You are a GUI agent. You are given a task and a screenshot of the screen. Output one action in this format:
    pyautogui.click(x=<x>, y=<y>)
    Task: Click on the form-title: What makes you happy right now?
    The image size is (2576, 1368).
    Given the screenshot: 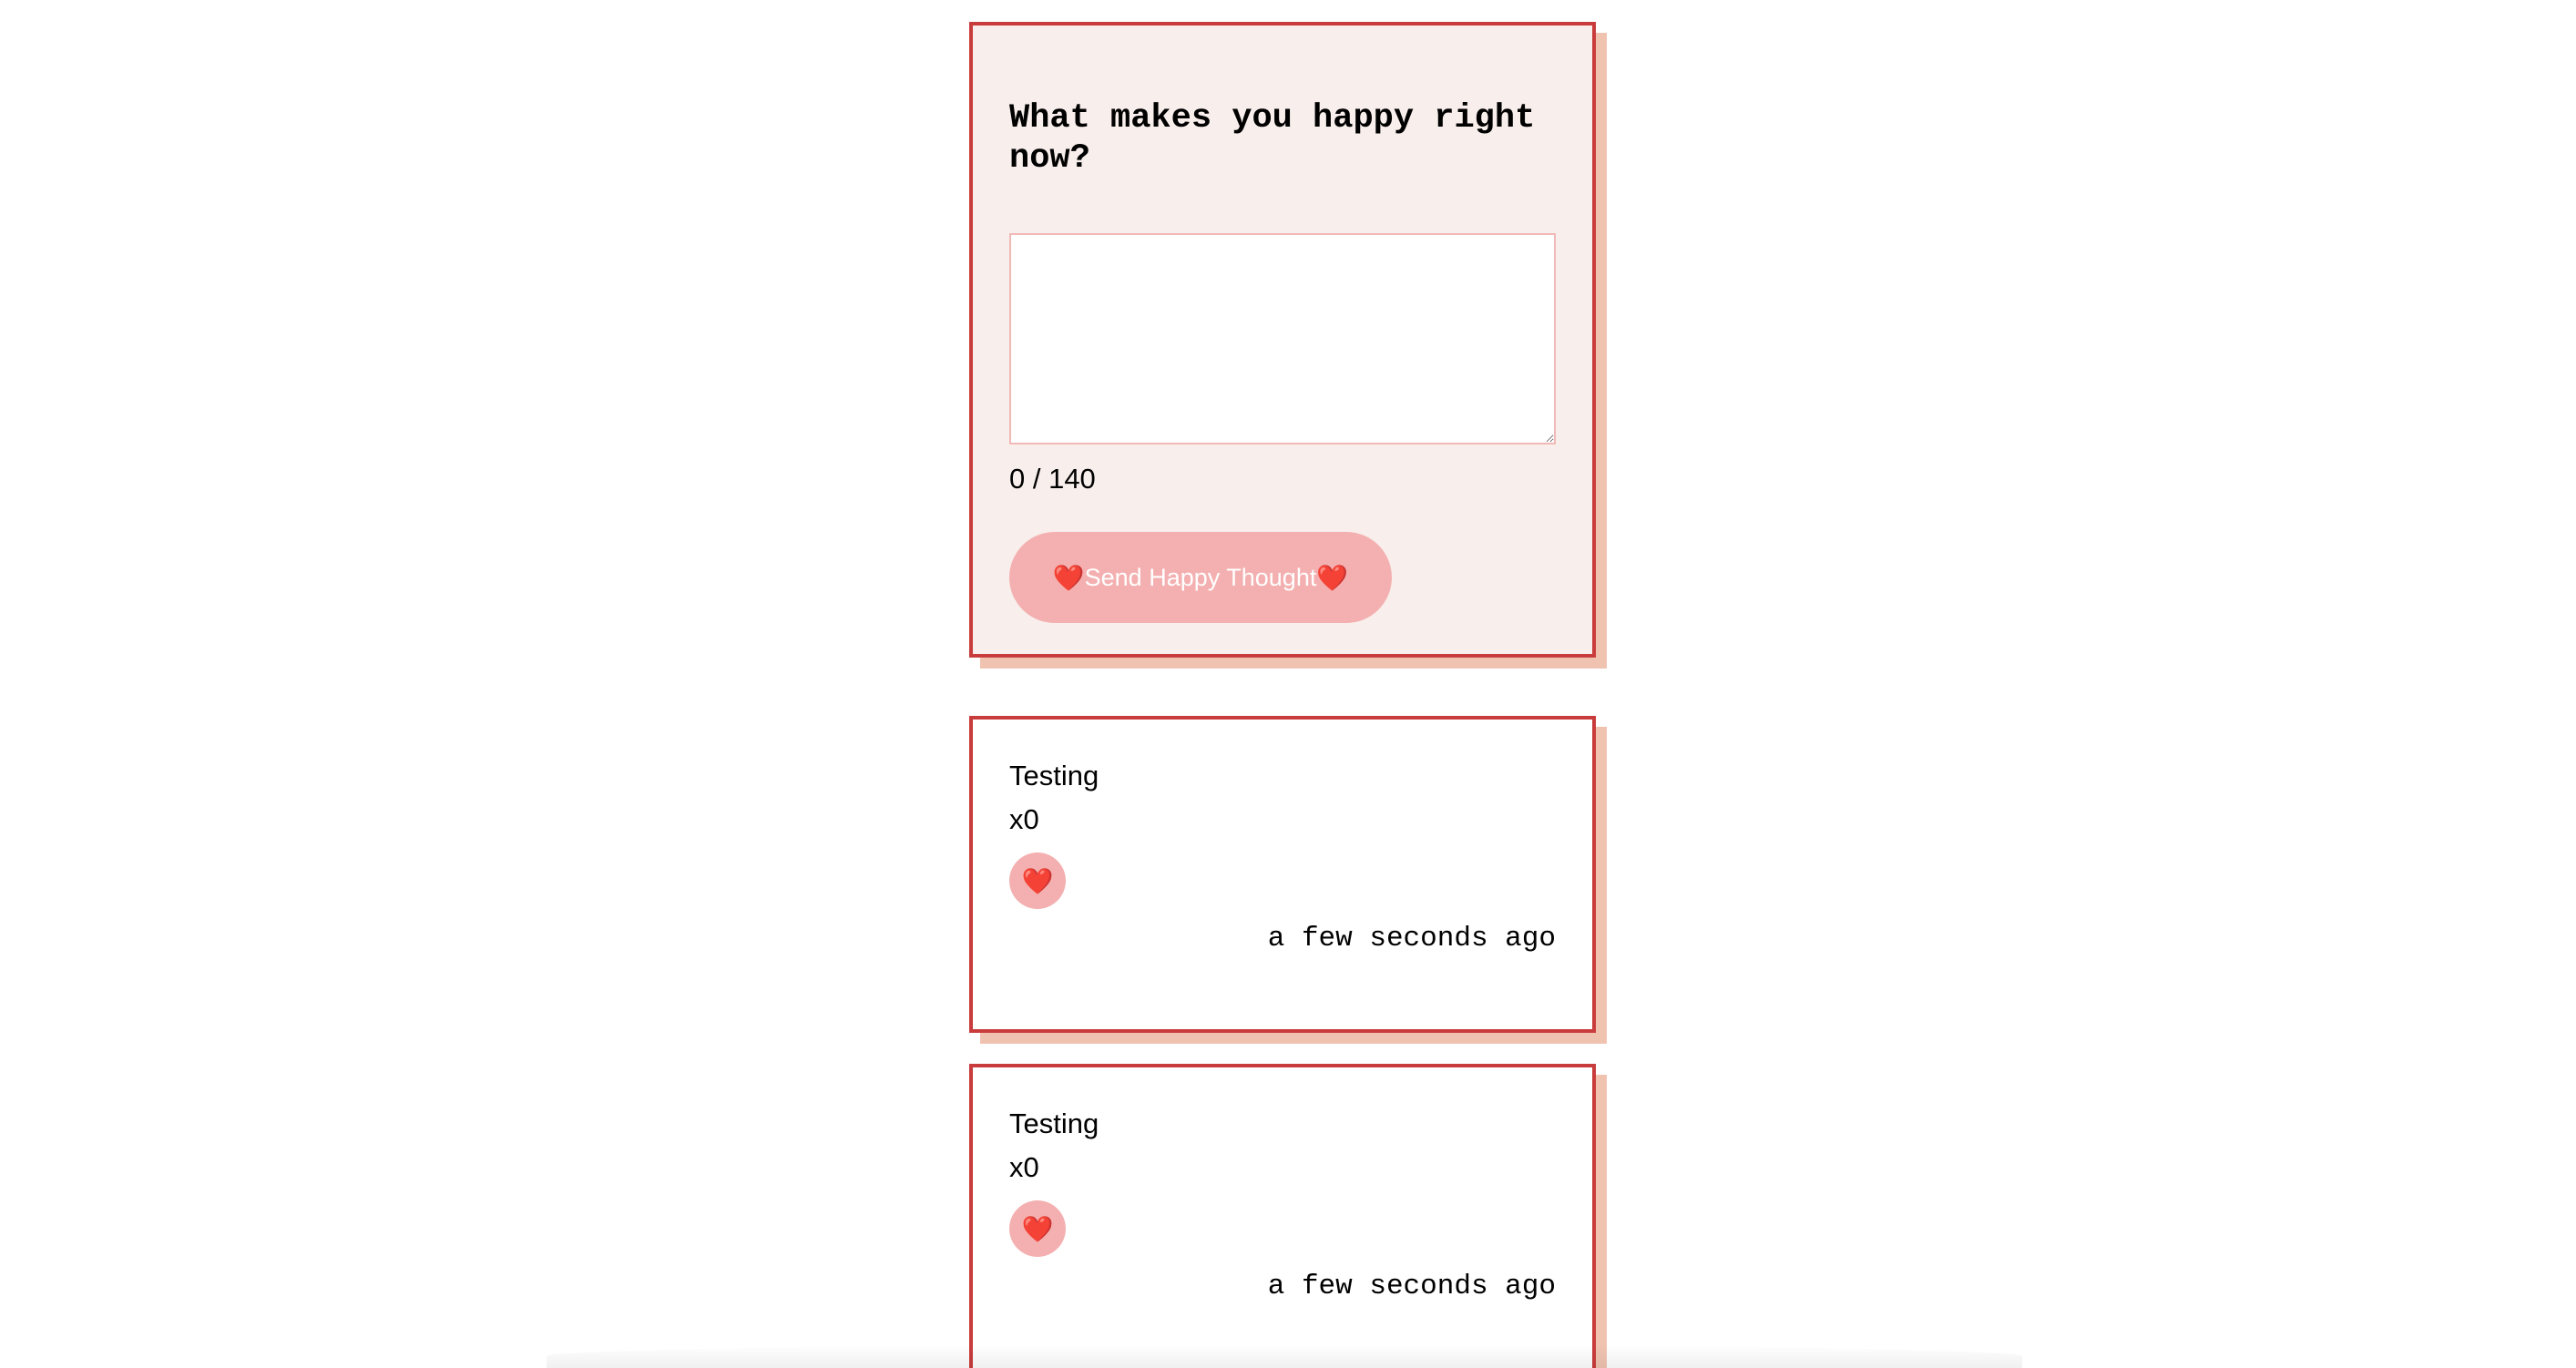 What is the action you would take?
    pyautogui.click(x=1273, y=138)
    